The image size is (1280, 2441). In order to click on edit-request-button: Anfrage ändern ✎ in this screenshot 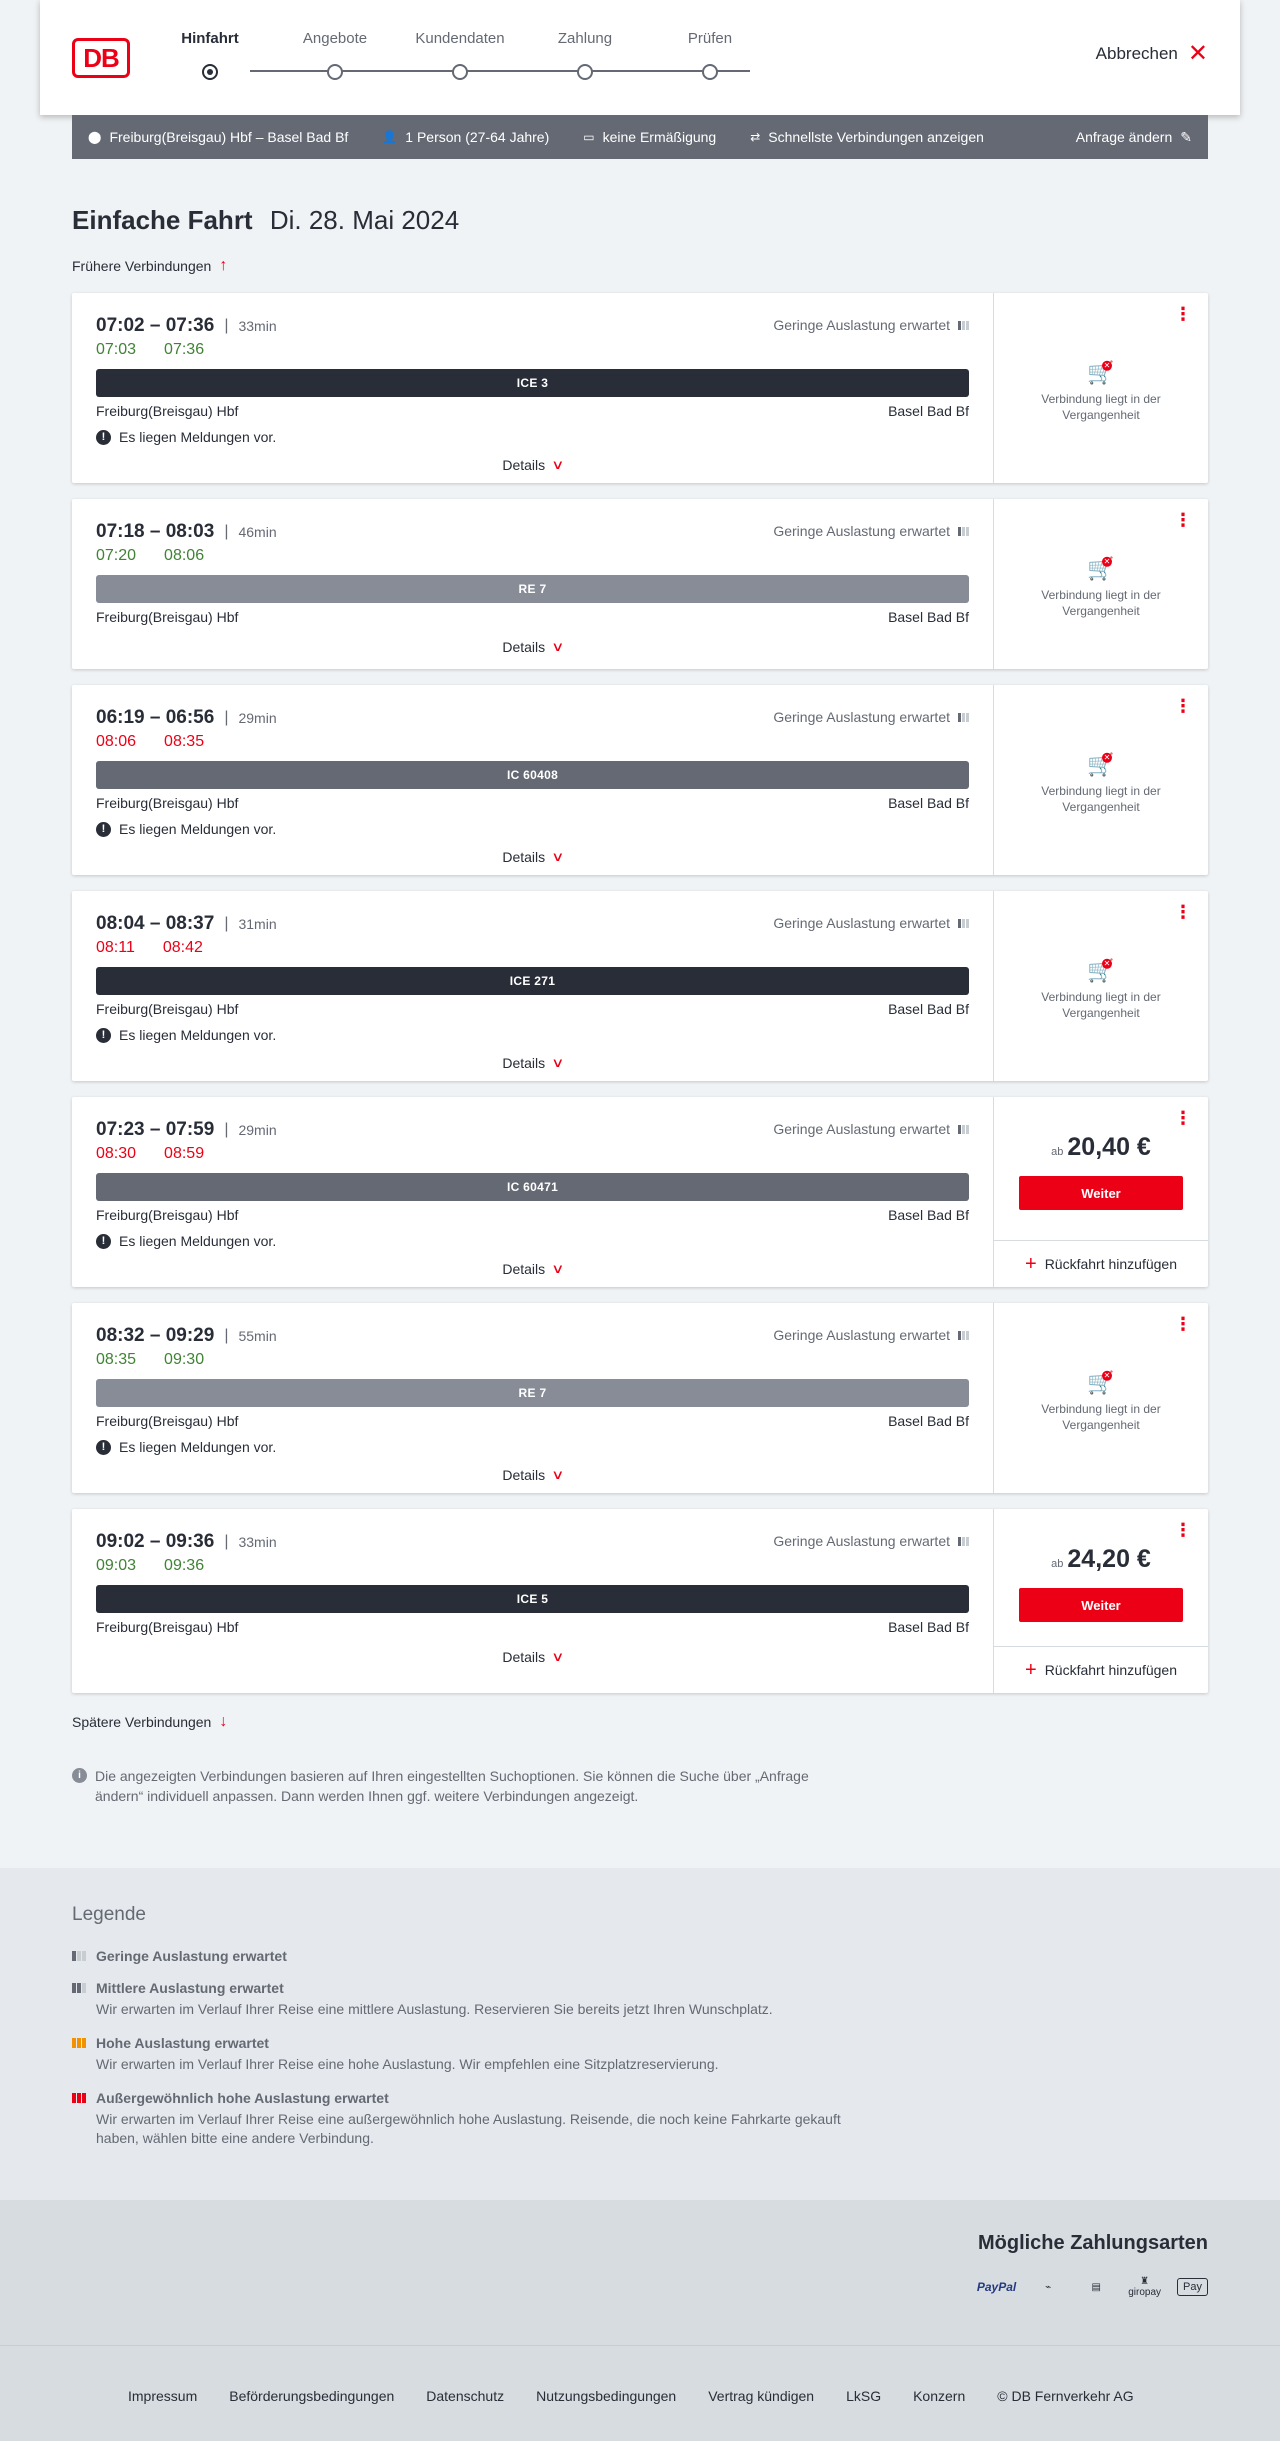, I will do `click(1134, 137)`.